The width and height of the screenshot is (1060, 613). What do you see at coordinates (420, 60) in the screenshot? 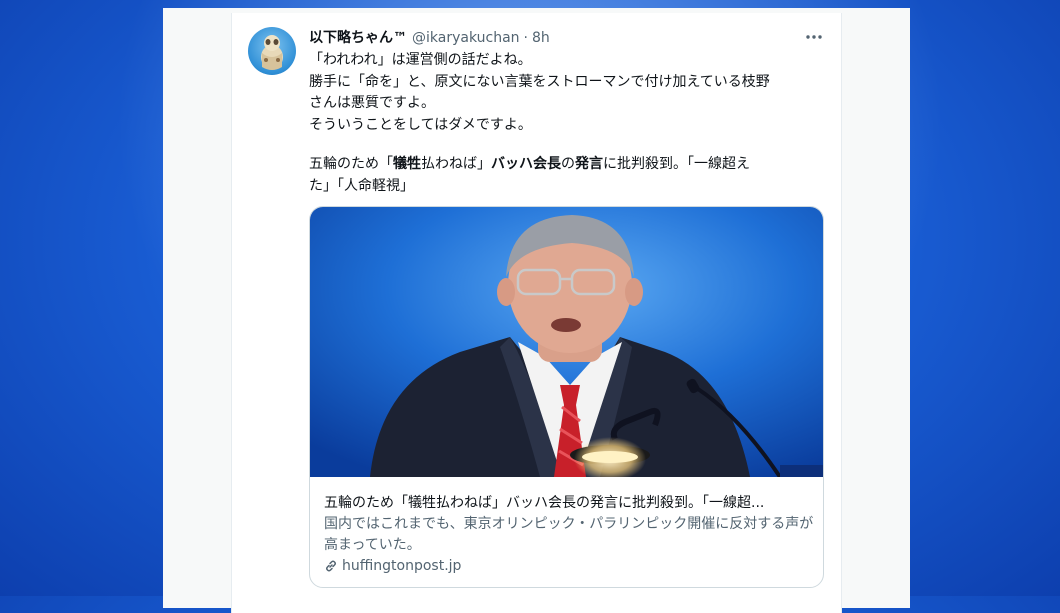
I see `tweet-line: 「われわれ」は運営側の話だよね。` at bounding box center [420, 60].